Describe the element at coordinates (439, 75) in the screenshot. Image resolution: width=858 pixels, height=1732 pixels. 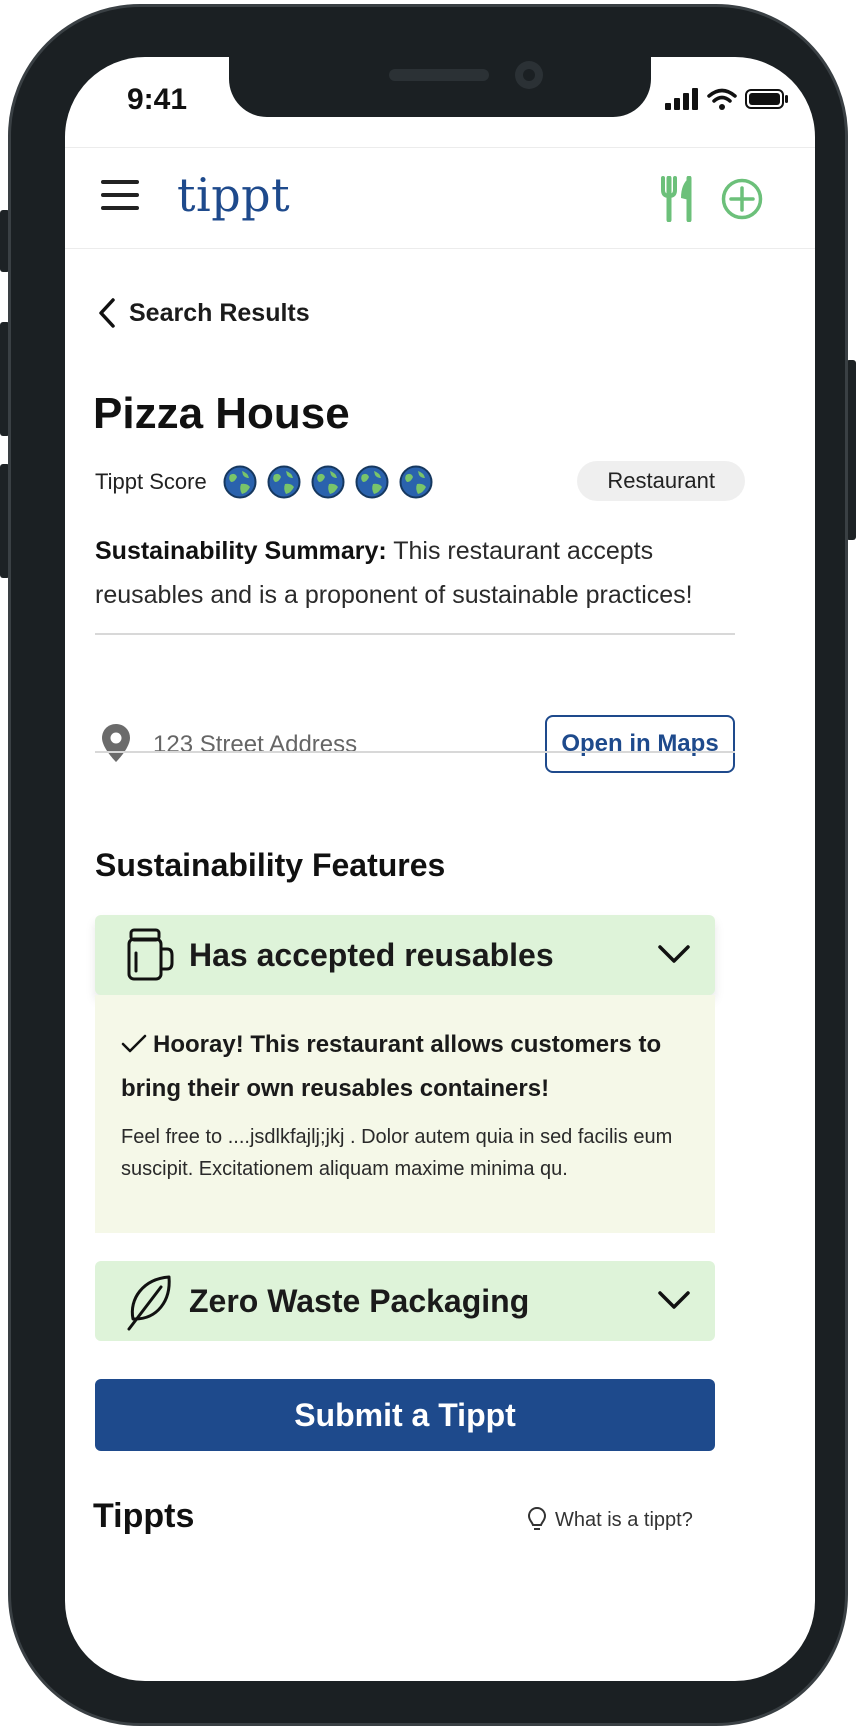
I see `speaker` at that location.